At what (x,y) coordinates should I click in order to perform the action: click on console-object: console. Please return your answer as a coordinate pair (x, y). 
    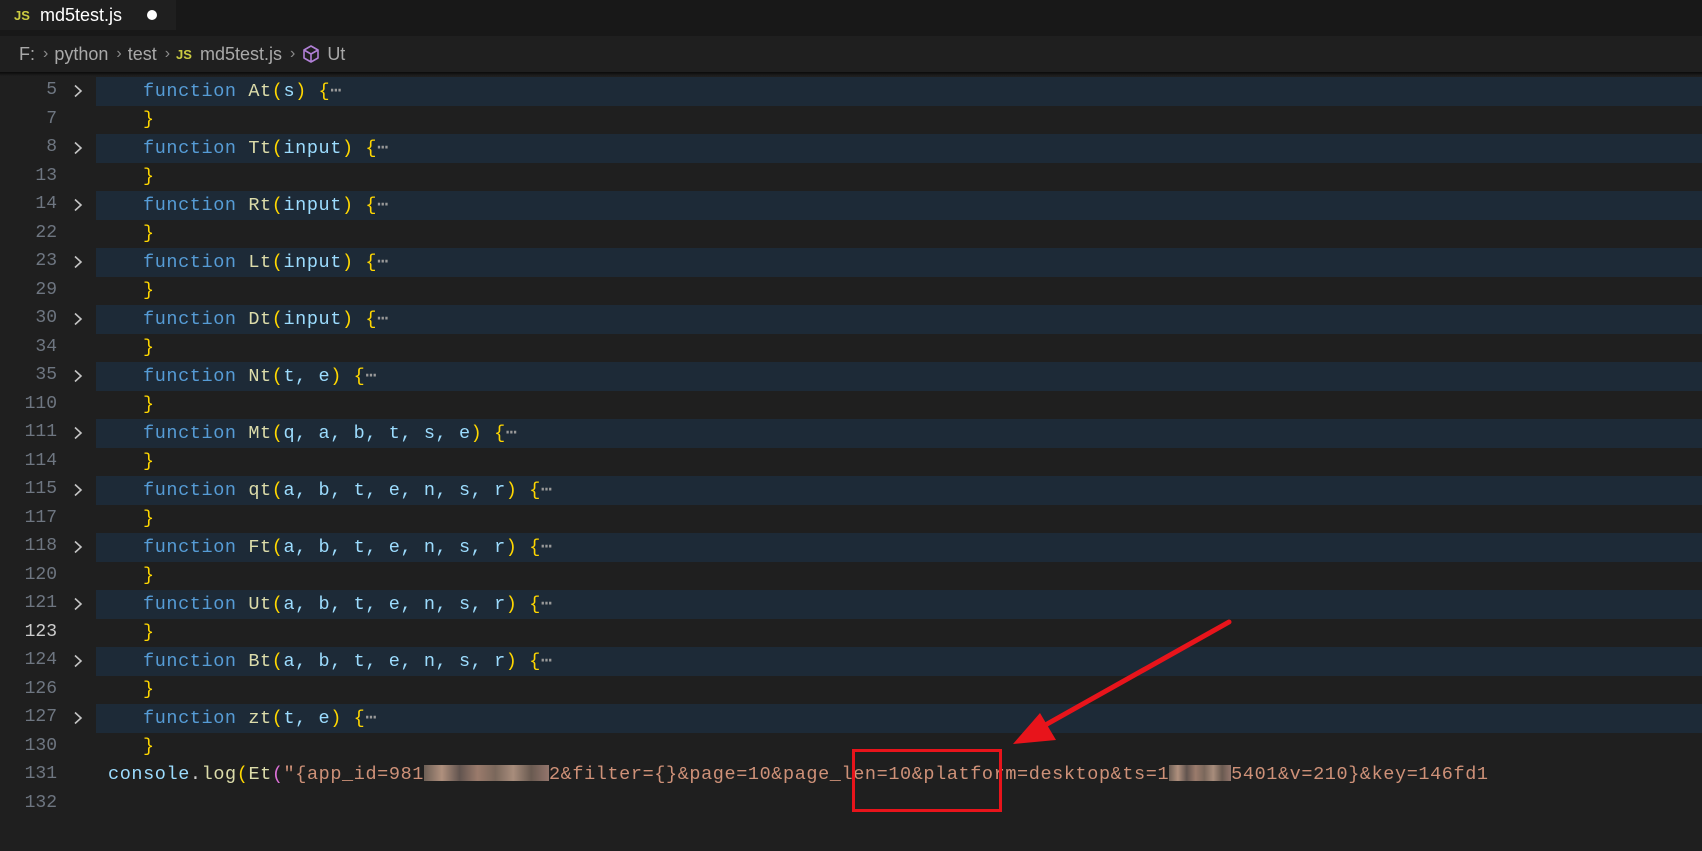
    Looking at the image, I should click on (149, 774).